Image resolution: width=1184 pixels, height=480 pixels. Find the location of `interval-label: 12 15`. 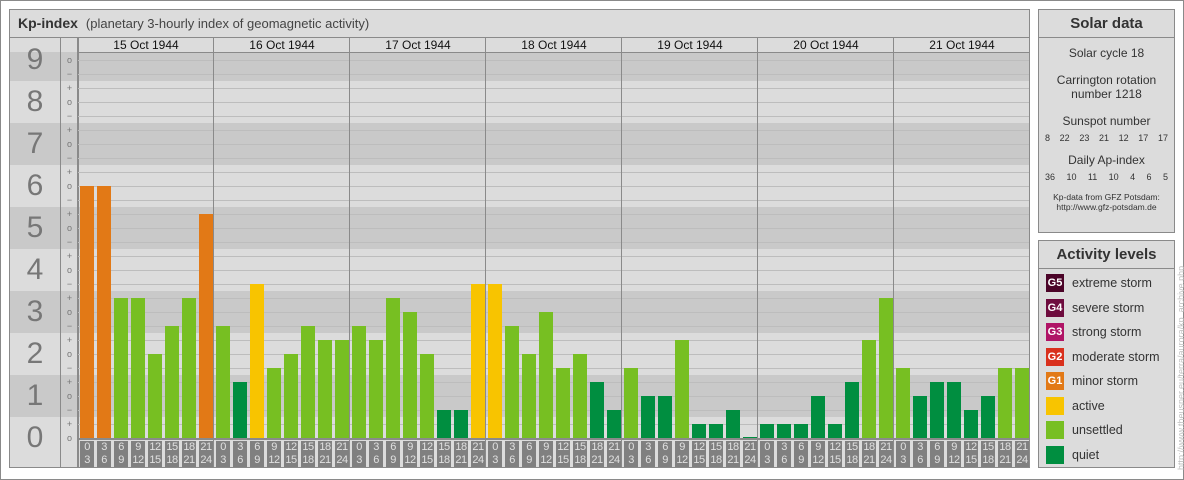

interval-label: 12 15 is located at coordinates (699, 454).